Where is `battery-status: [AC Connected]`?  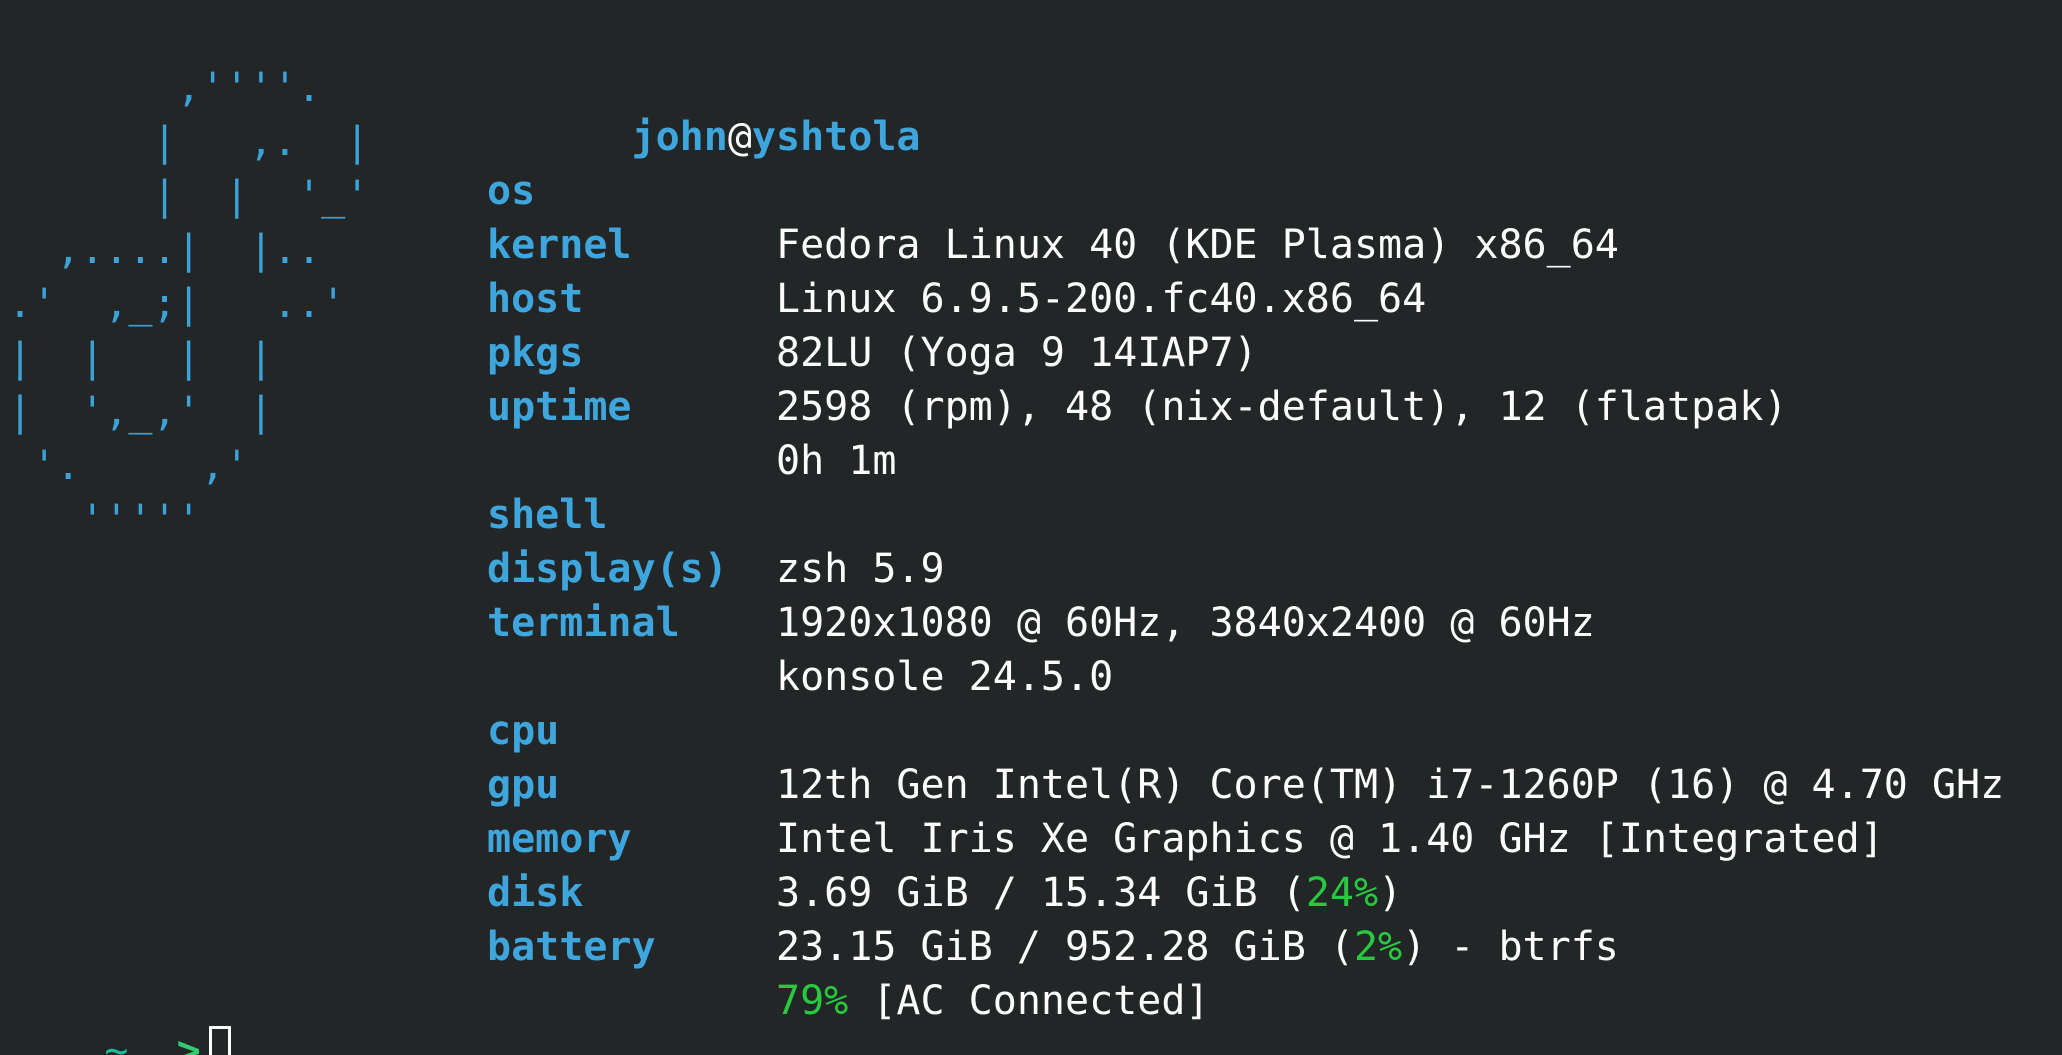 battery-status: [AC Connected] is located at coordinates (1029, 1001).